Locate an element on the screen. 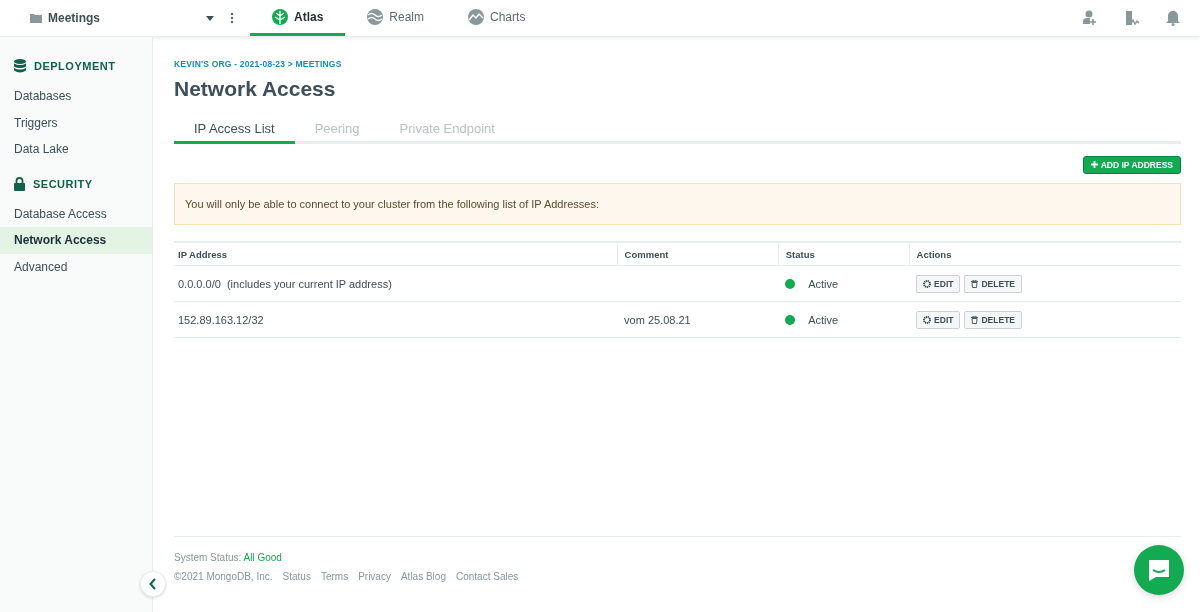  sidebar-item: Triggers is located at coordinates (76, 122).